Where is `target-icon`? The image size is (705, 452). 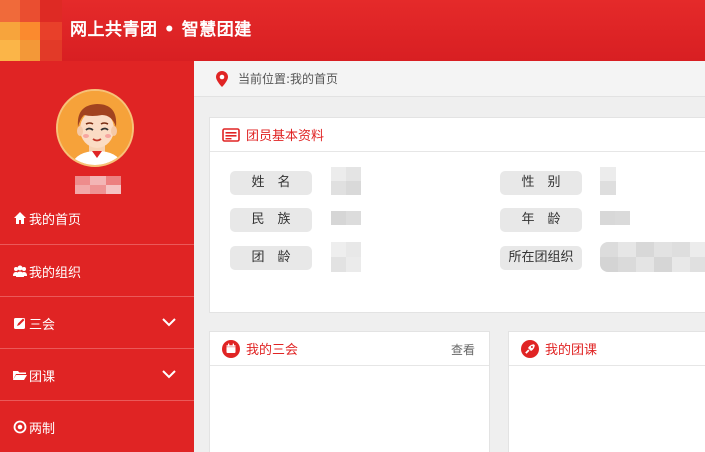
target-icon is located at coordinates (20, 427).